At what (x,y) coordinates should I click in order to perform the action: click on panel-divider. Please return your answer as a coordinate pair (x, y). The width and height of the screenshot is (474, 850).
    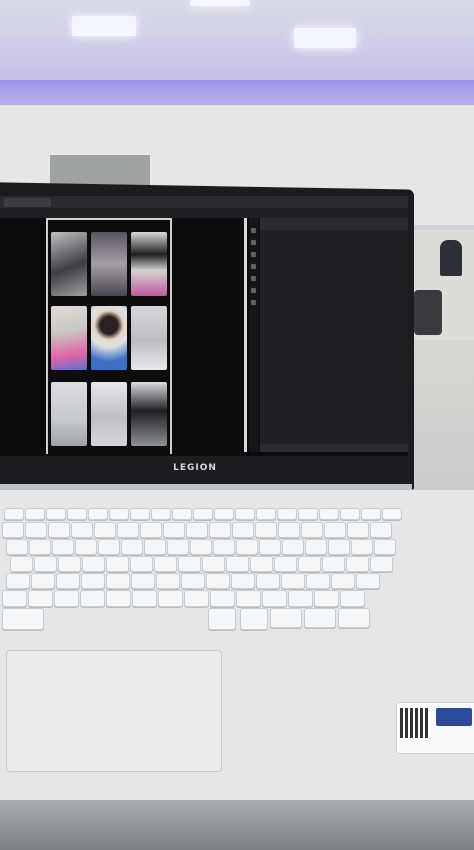
    Looking at the image, I should click on (245, 335).